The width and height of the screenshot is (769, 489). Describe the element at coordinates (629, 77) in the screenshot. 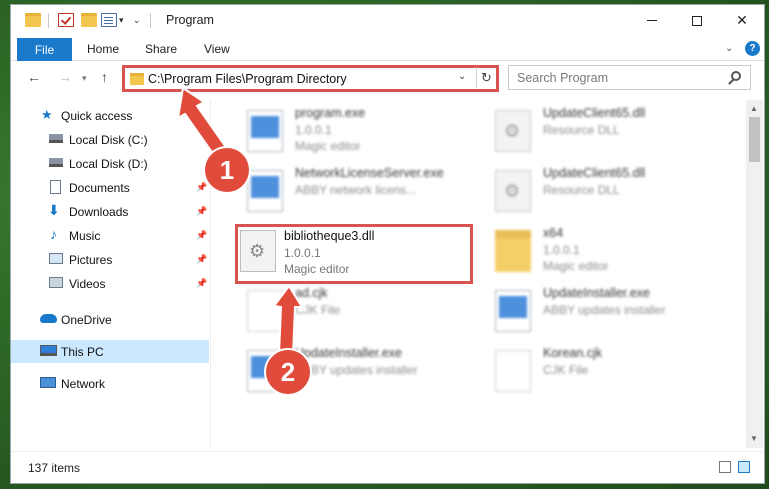

I see `search-box: Search Program` at that location.